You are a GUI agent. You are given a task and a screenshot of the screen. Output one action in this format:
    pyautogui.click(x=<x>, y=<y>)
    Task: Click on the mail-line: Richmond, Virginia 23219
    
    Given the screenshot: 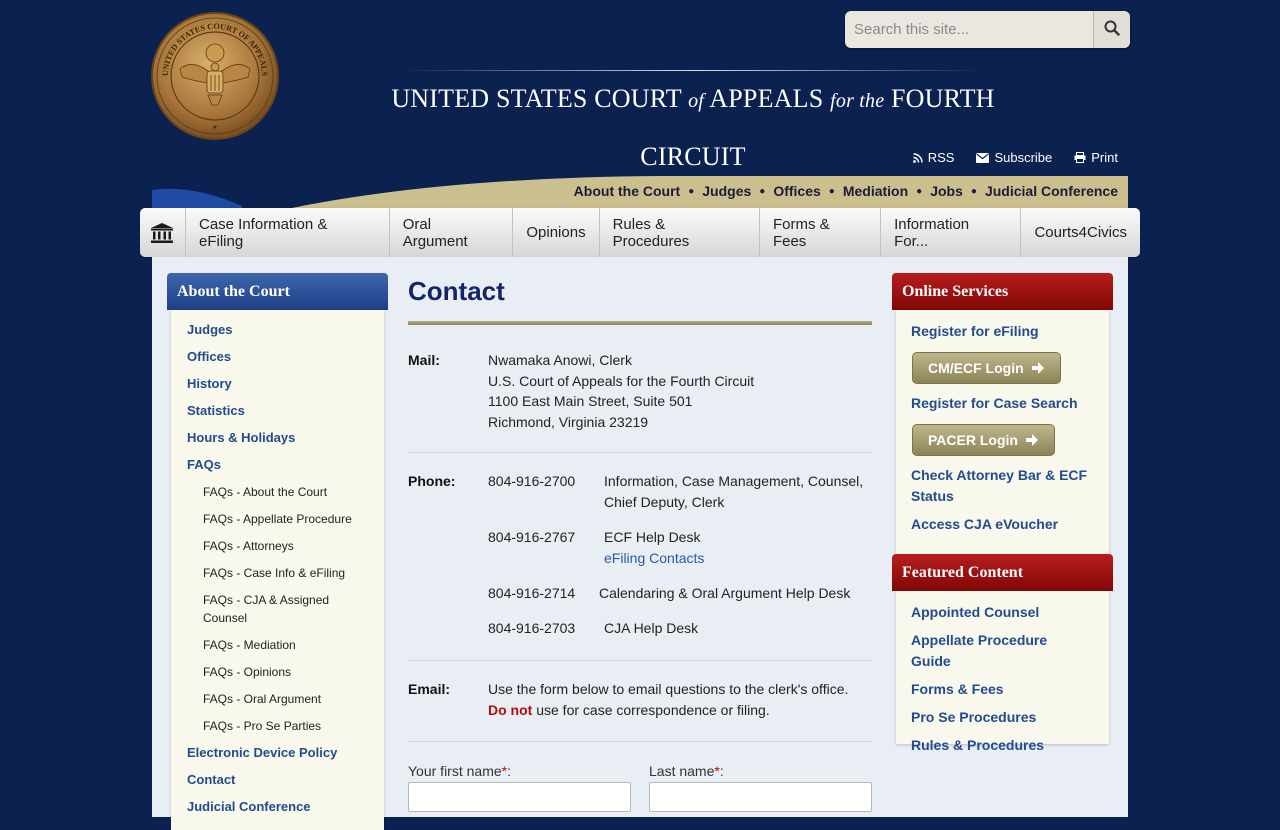 What is the action you would take?
    pyautogui.click(x=568, y=421)
    